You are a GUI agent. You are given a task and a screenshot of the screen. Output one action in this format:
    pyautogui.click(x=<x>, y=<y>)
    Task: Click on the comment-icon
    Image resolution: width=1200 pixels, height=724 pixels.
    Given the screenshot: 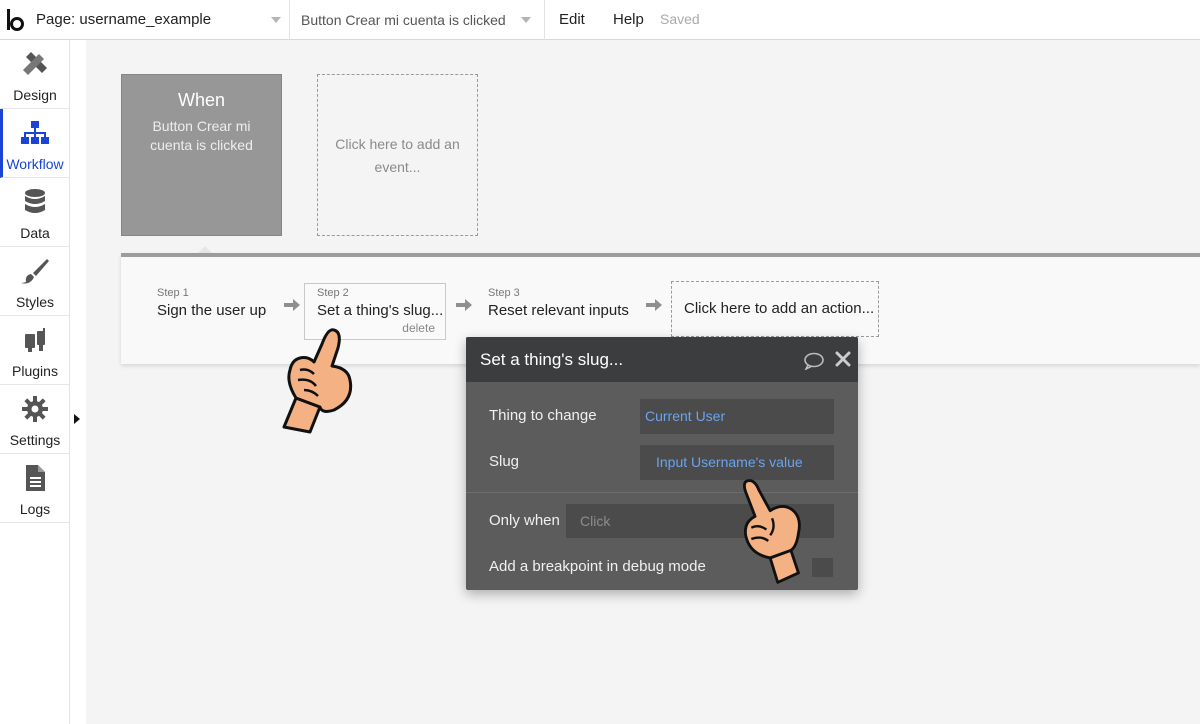 What is the action you would take?
    pyautogui.click(x=814, y=361)
    